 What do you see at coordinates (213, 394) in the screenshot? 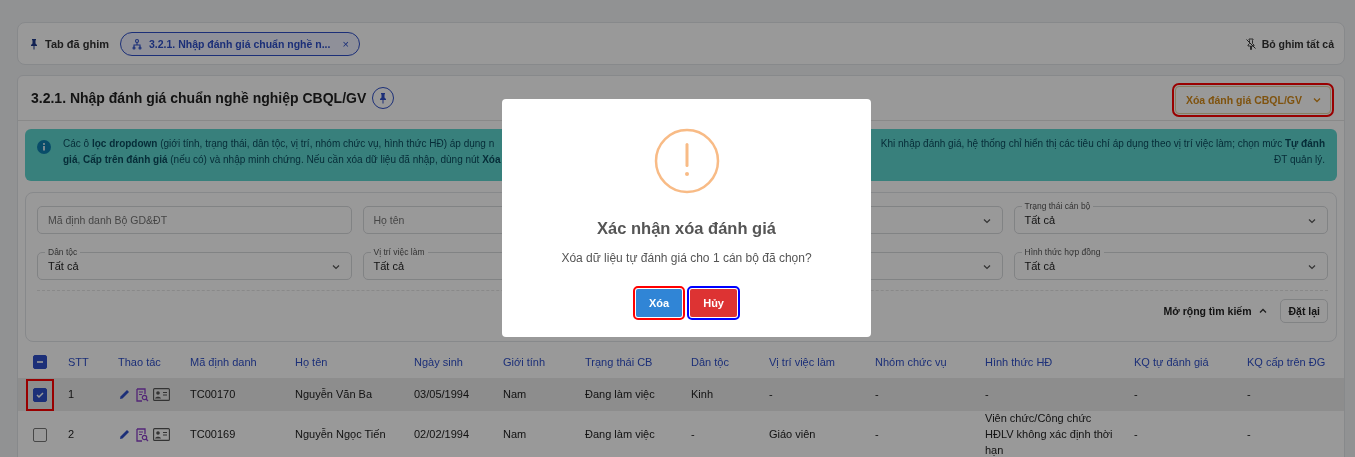
I see `table-cell-text: TC00170` at bounding box center [213, 394].